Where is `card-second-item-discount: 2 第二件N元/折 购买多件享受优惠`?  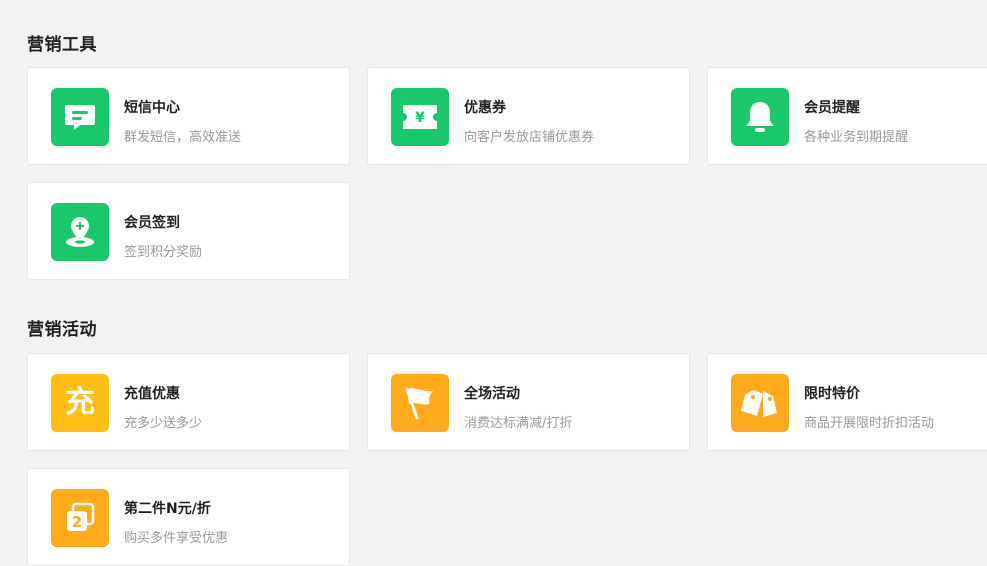
card-second-item-discount: 2 第二件N元/折 购买多件享受优惠 is located at coordinates (188, 517).